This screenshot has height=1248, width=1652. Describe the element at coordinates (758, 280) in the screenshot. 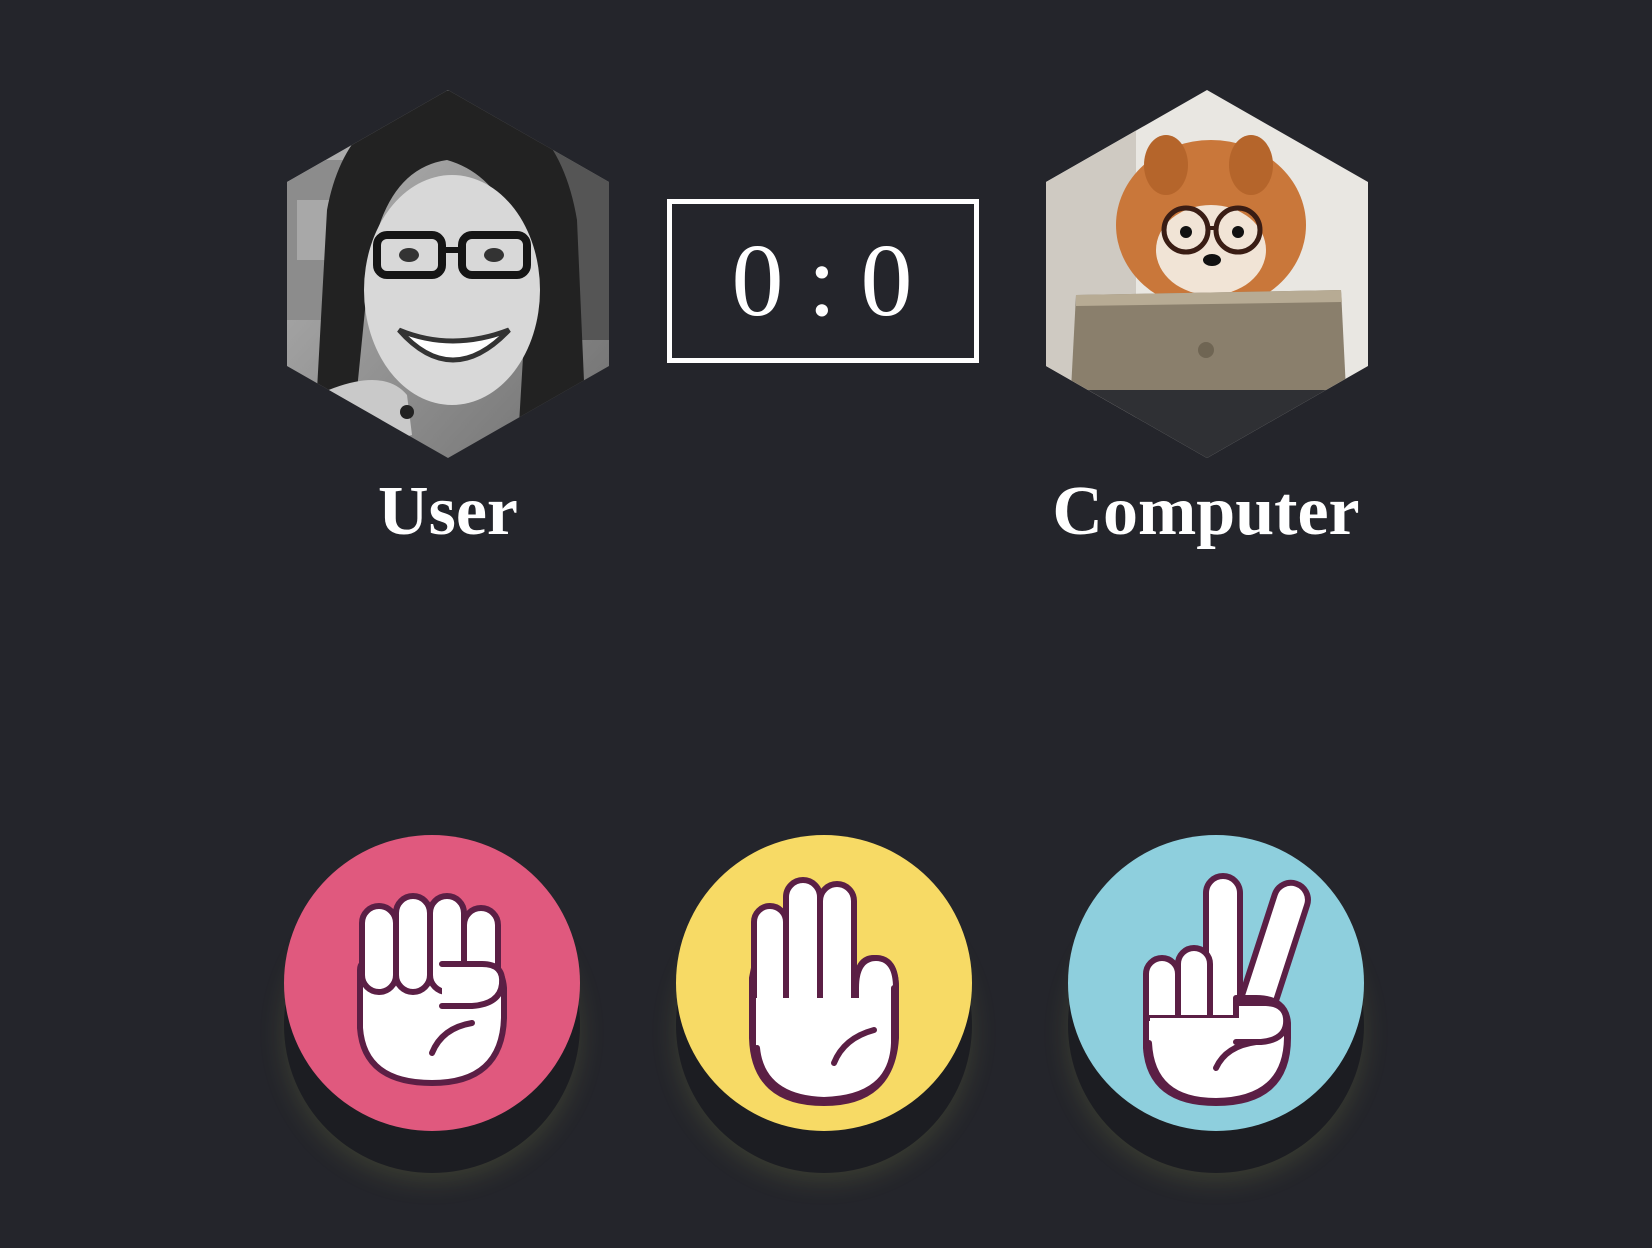

I see `user-score: 0` at that location.